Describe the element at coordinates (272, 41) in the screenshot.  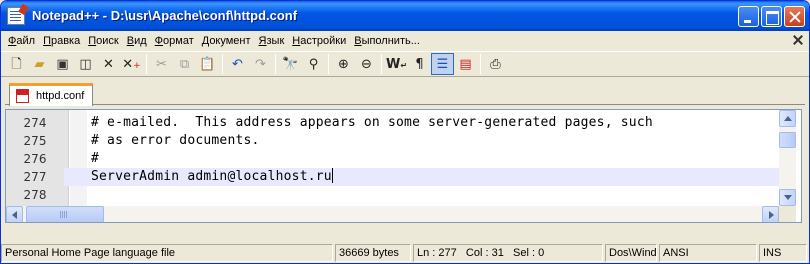
I see `menu-language: Язык` at that location.